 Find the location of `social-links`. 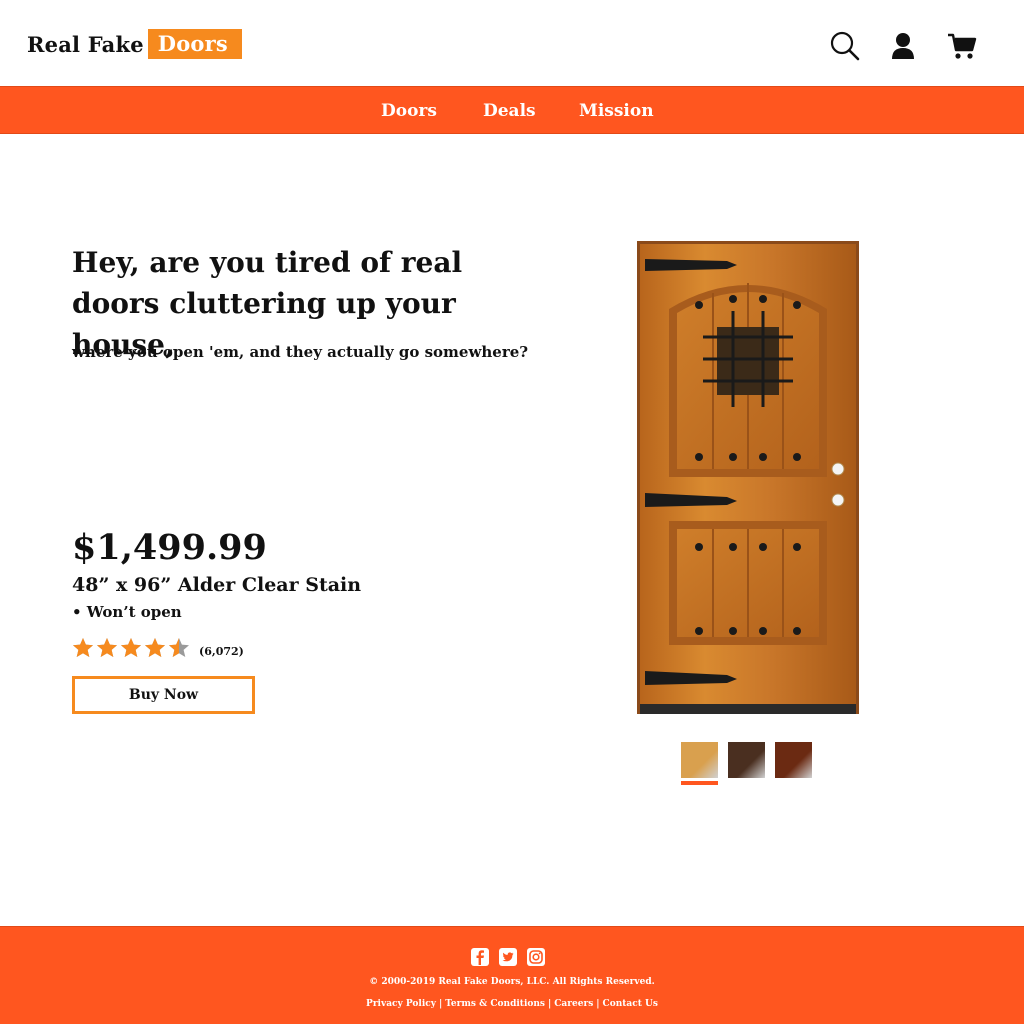

social-links is located at coordinates (512, 957).